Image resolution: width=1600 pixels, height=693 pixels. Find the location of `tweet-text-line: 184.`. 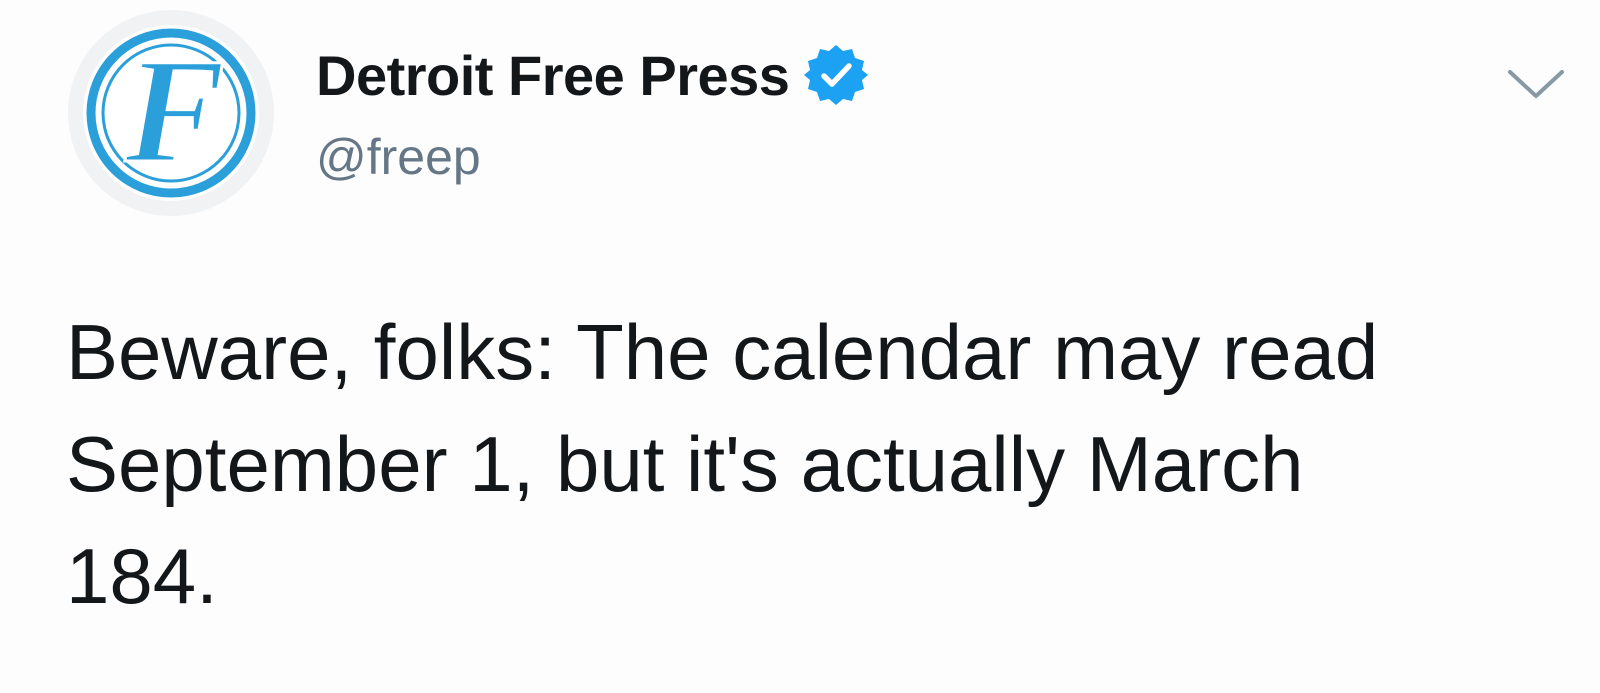

tweet-text-line: 184. is located at coordinates (142, 576).